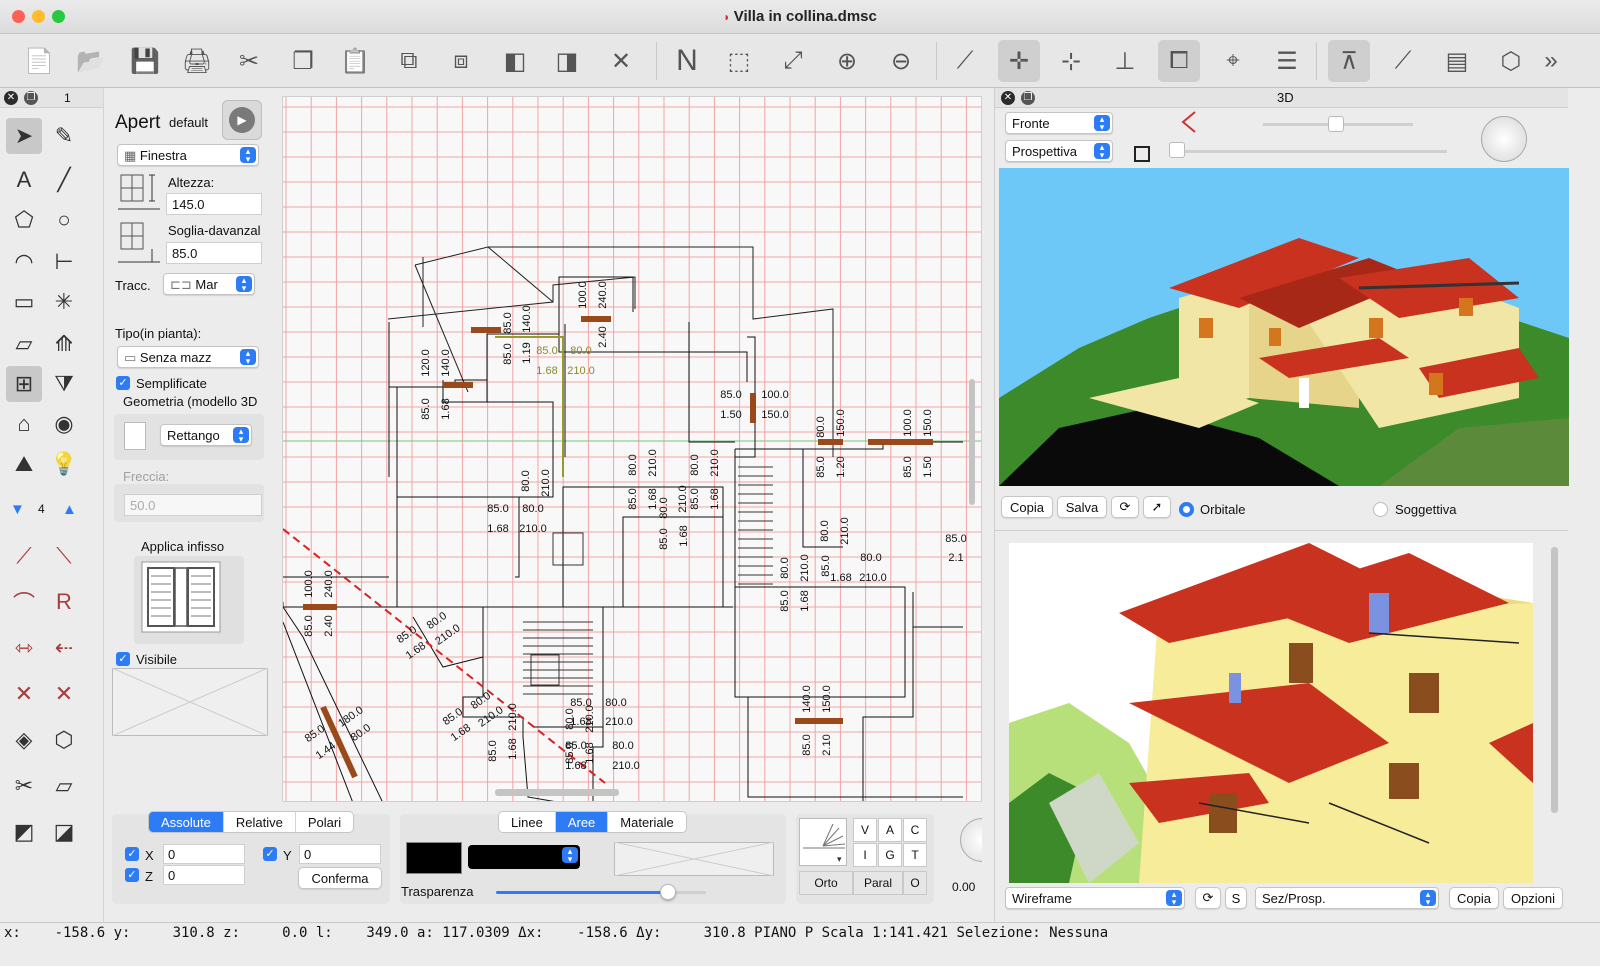 This screenshot has width=1600, height=966. What do you see at coordinates (1027, 507) in the screenshot?
I see `copy-3d-button: Copia` at bounding box center [1027, 507].